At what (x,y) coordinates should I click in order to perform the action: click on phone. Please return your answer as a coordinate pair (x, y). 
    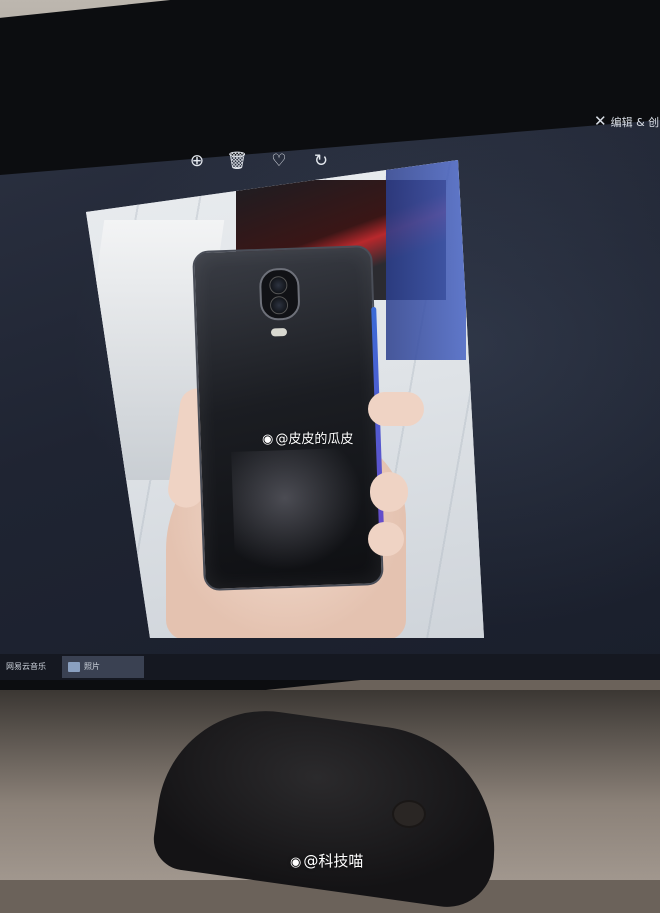
    Looking at the image, I should click on (288, 418).